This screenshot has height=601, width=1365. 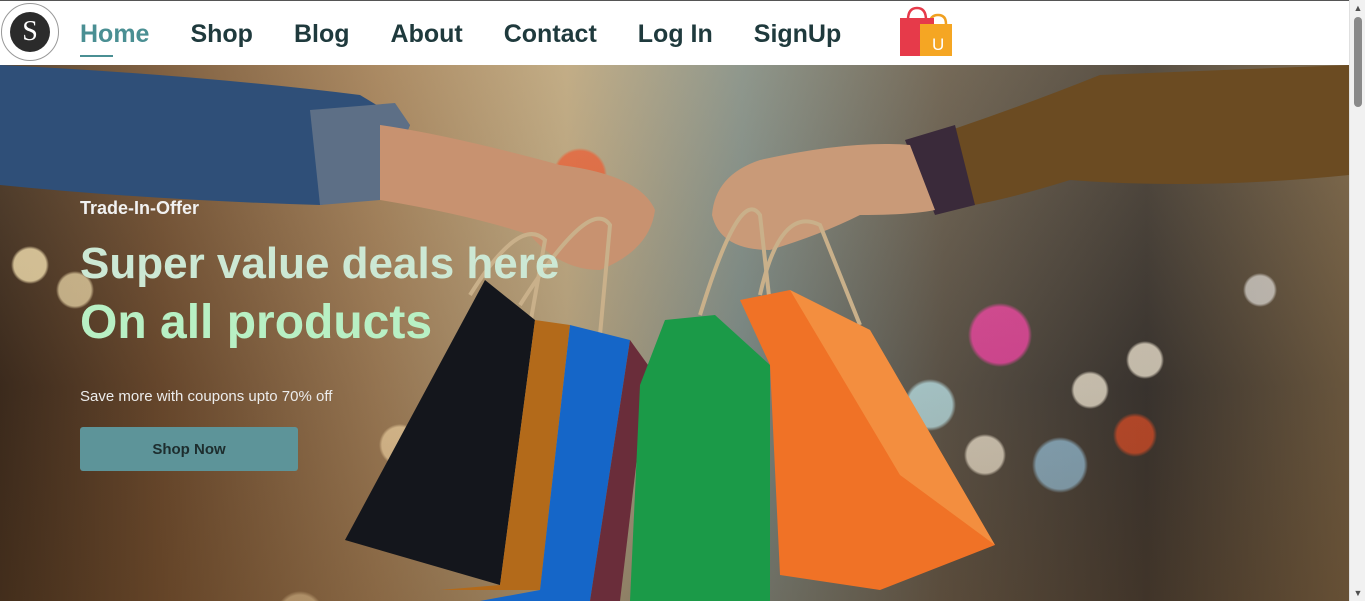 I want to click on hero-headline-primary: Super value deals here, so click(x=320, y=263).